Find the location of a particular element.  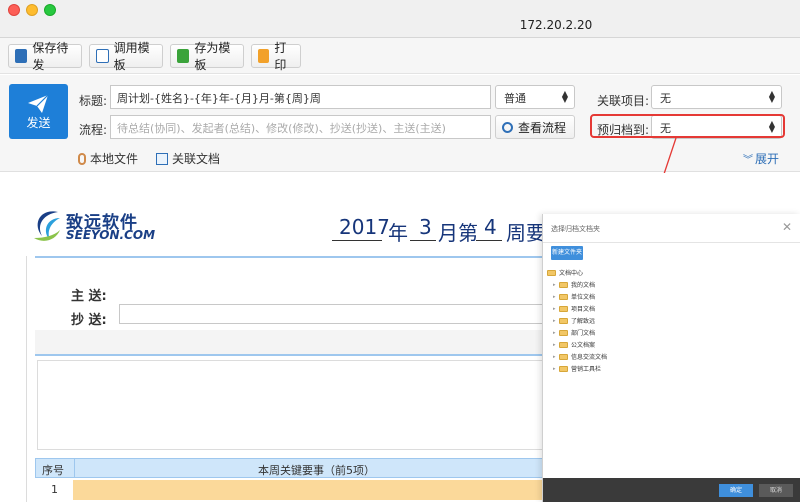

cc-input is located at coordinates (331, 314).